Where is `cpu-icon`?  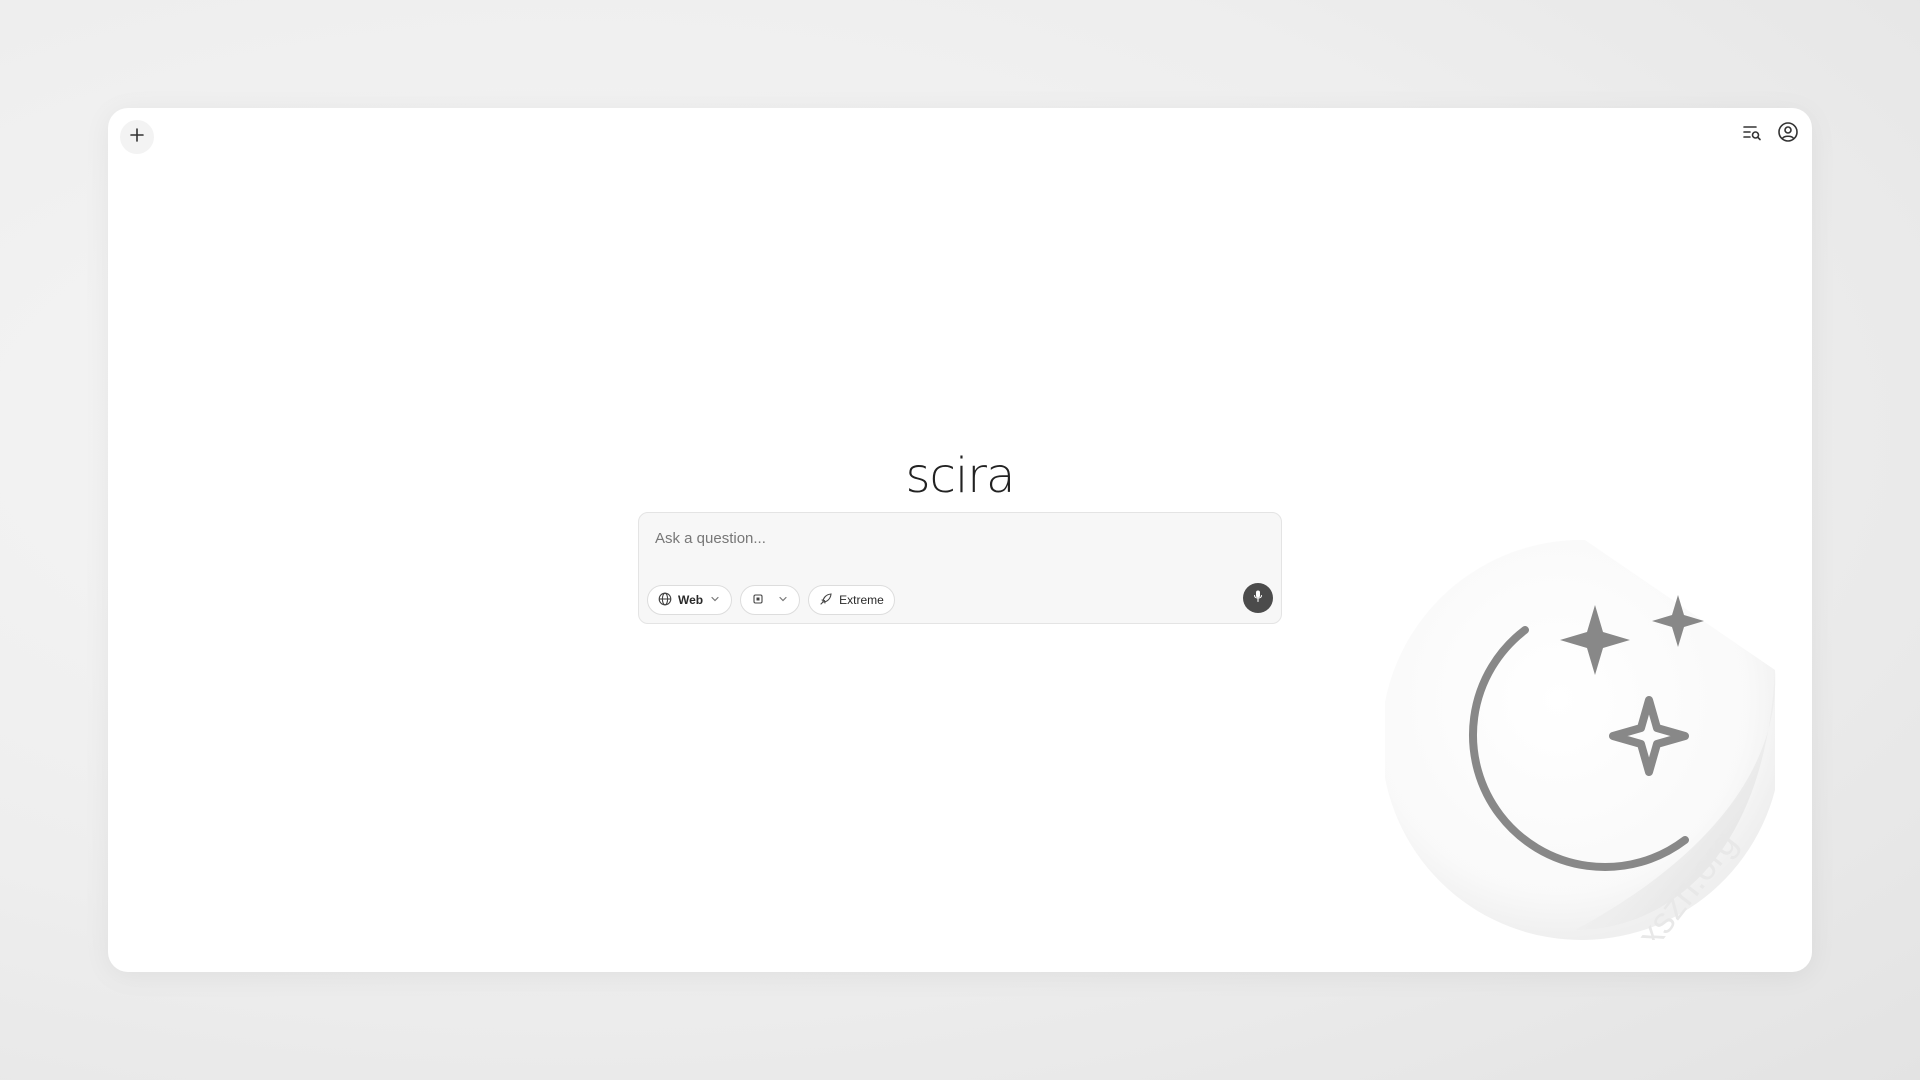
cpu-icon is located at coordinates (758, 600).